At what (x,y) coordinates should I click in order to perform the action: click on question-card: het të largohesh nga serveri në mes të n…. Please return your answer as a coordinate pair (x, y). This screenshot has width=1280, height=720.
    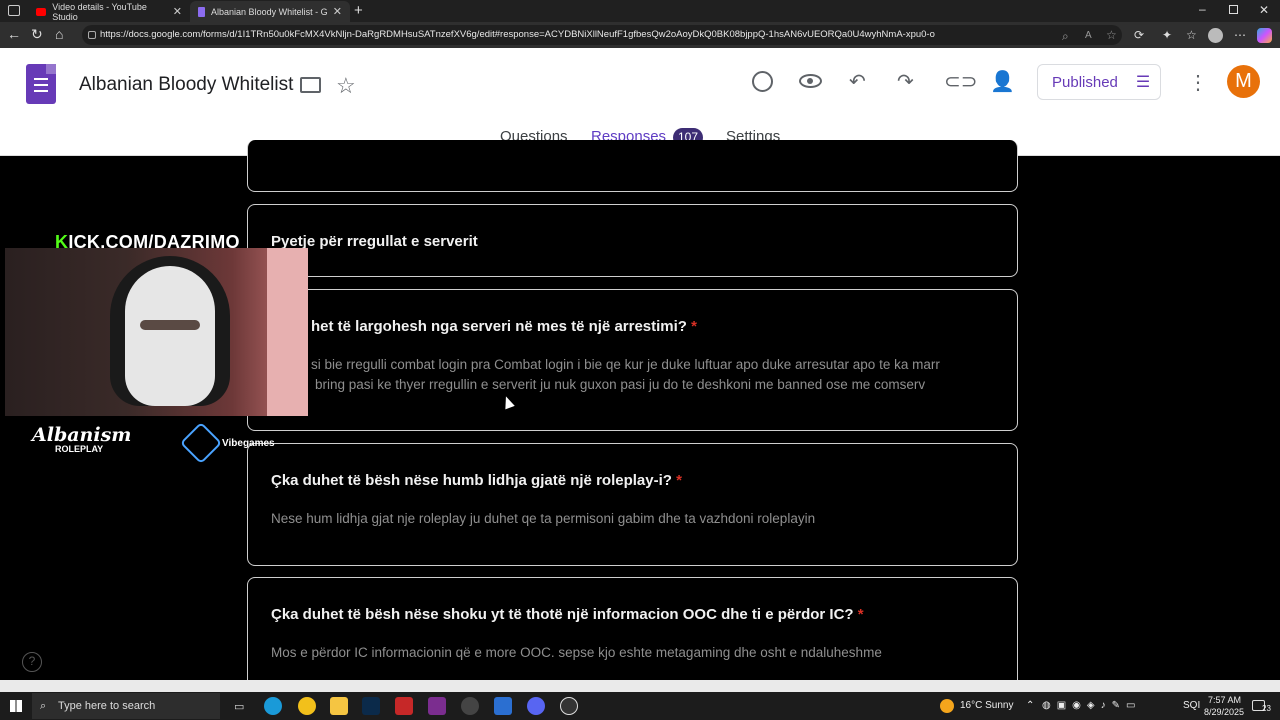
    Looking at the image, I should click on (632, 360).